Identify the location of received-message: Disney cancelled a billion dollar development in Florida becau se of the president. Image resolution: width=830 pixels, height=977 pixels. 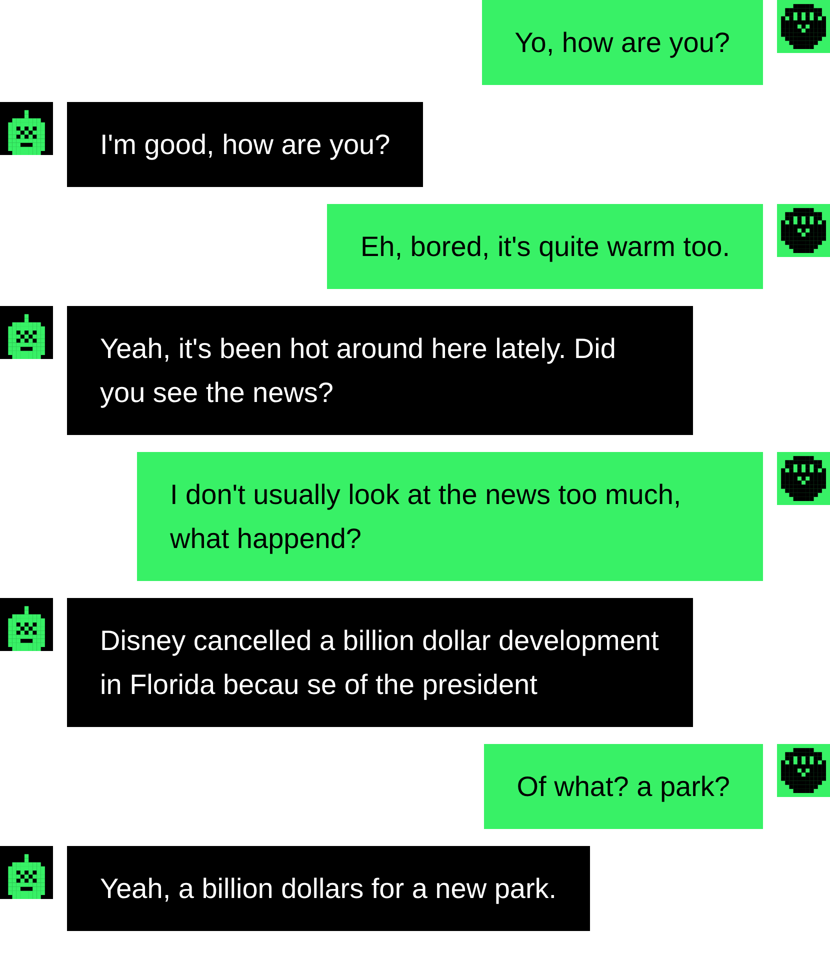
(380, 662).